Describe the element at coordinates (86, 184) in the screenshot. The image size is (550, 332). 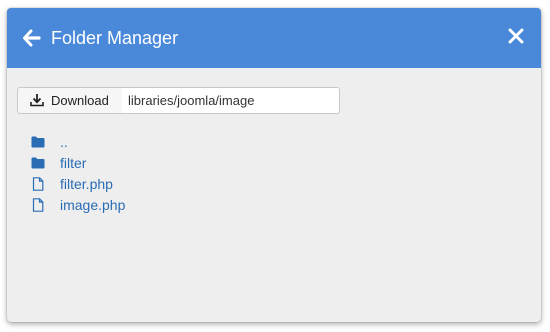
I see `list-item-label: filter.php` at that location.